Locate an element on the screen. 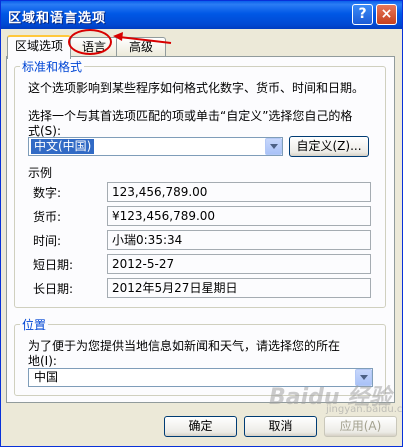 Image resolution: width=403 pixels, height=447 pixels. standards-legend: 标准和格式 is located at coordinates (52, 66).